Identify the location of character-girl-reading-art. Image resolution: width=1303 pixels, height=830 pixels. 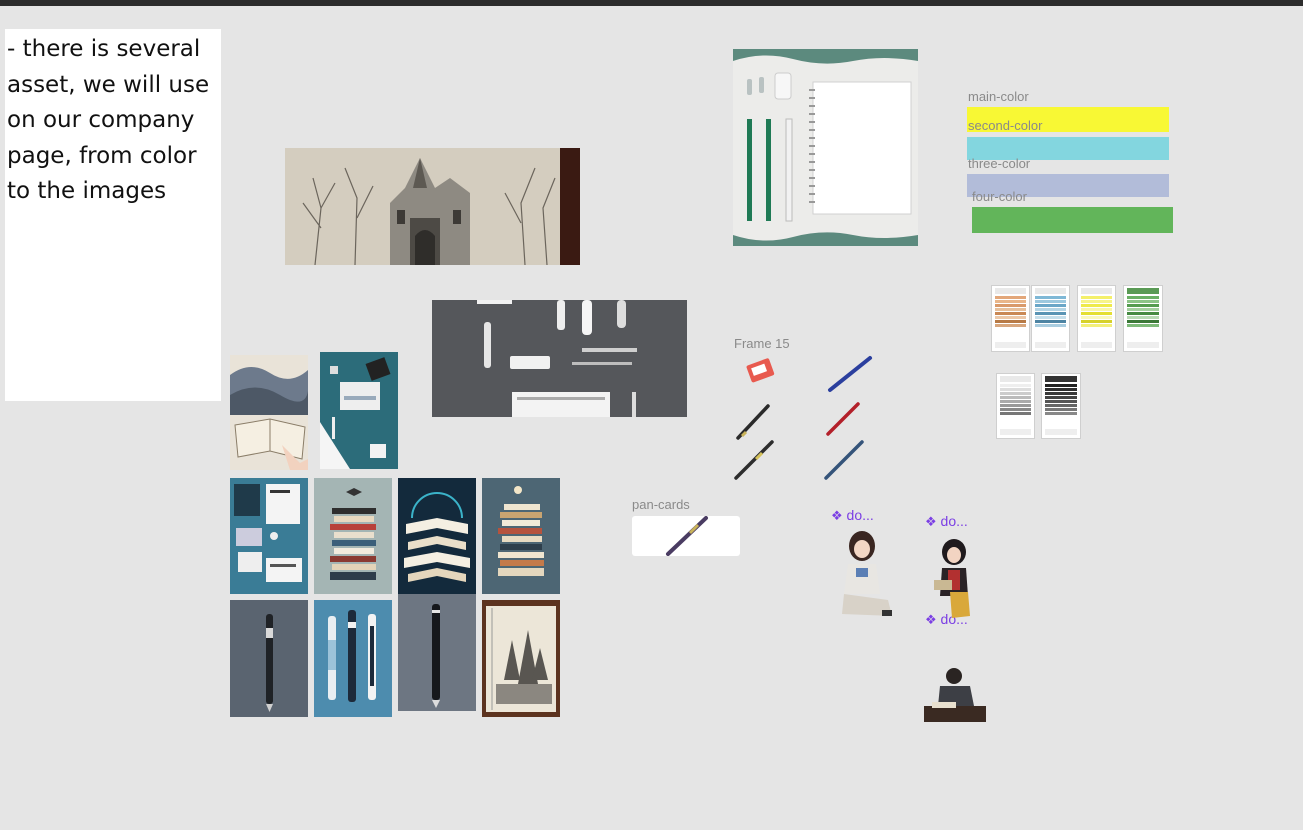
(952, 578).